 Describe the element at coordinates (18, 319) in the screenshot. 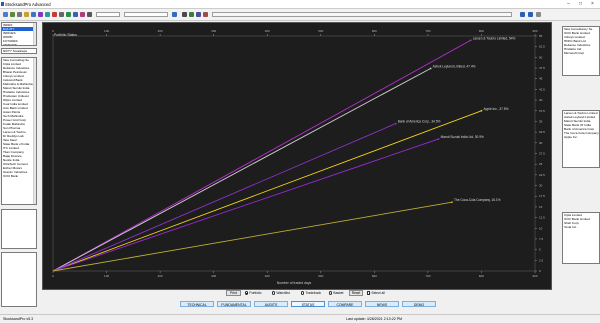

I see `version-label: StocksandPro v5.3` at that location.